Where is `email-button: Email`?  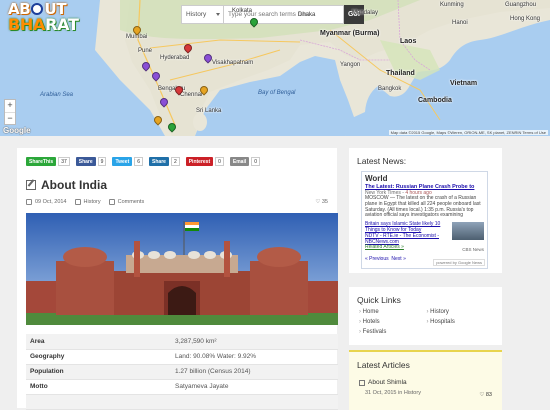 email-button: Email is located at coordinates (239, 161).